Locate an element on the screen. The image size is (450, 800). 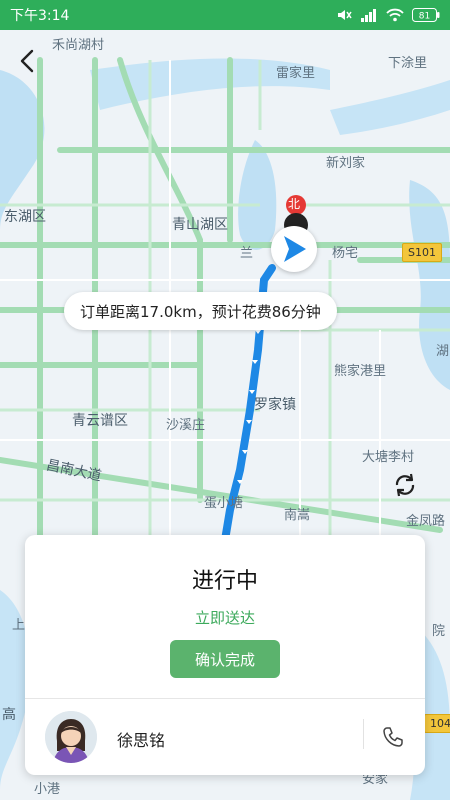
map-label: 东湖区 is located at coordinates (25, 217).